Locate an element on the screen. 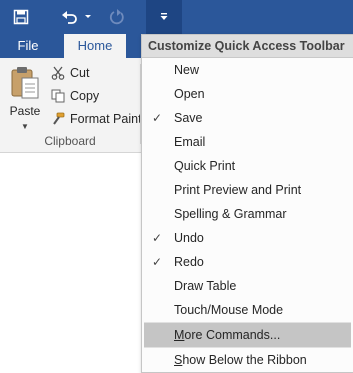 The image size is (353, 373). menu-item-label: Undo is located at coordinates (189, 238).